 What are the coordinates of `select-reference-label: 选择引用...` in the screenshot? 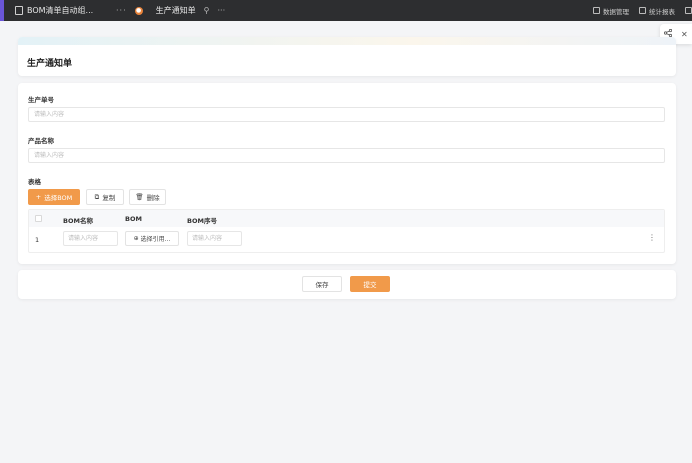 It's located at (155, 239).